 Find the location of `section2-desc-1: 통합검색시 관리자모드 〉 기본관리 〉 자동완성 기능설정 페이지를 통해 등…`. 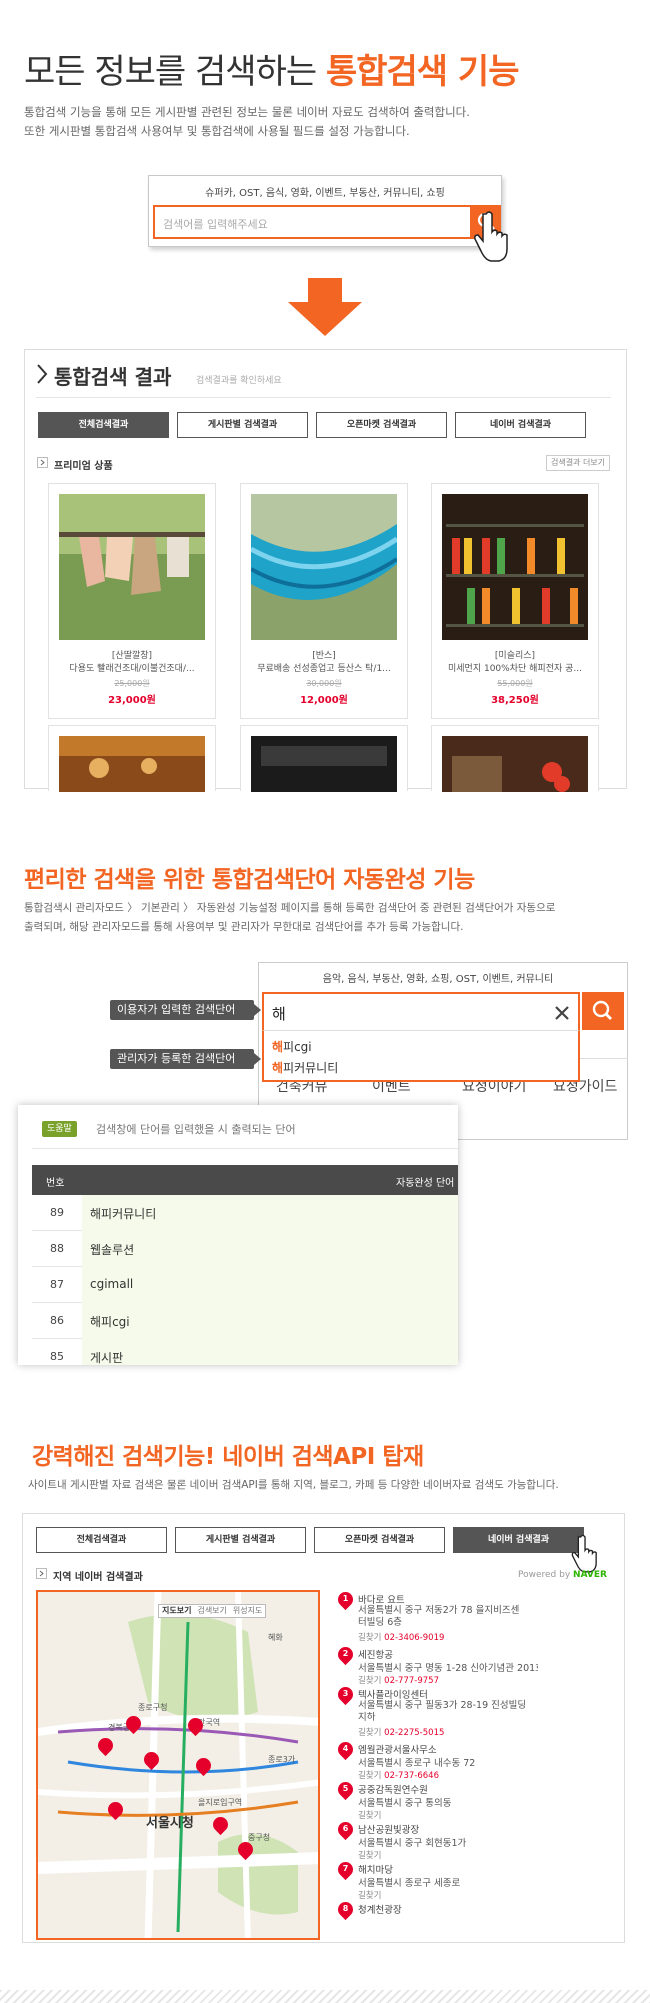

section2-desc-1: 통합검색시 관리자모드 〉 기본관리 〉 자동완성 기능설정 페이지를 통해 등… is located at coordinates (290, 908).